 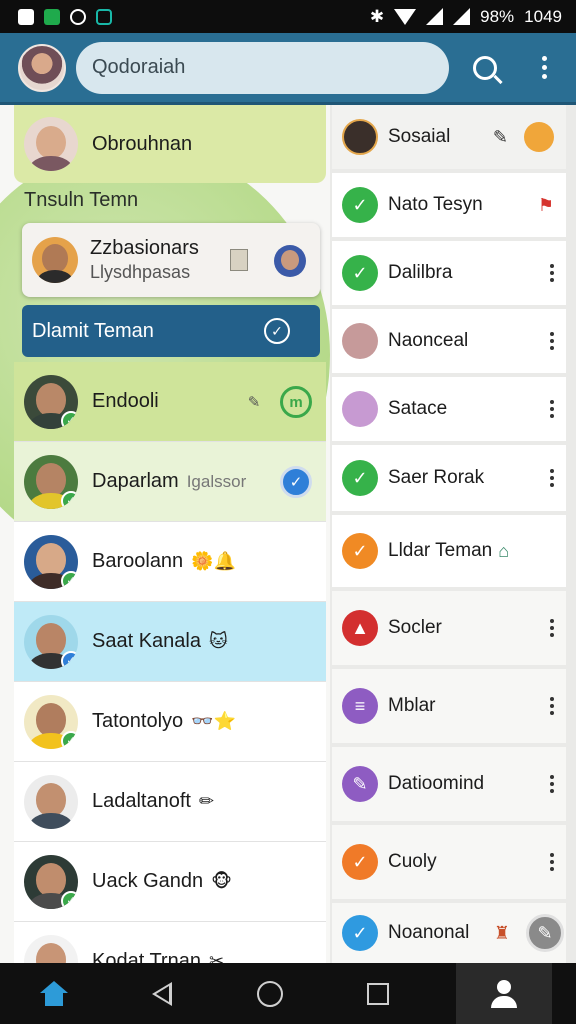 What do you see at coordinates (214, 561) in the screenshot?
I see `emoji: 🌼🔔` at bounding box center [214, 561].